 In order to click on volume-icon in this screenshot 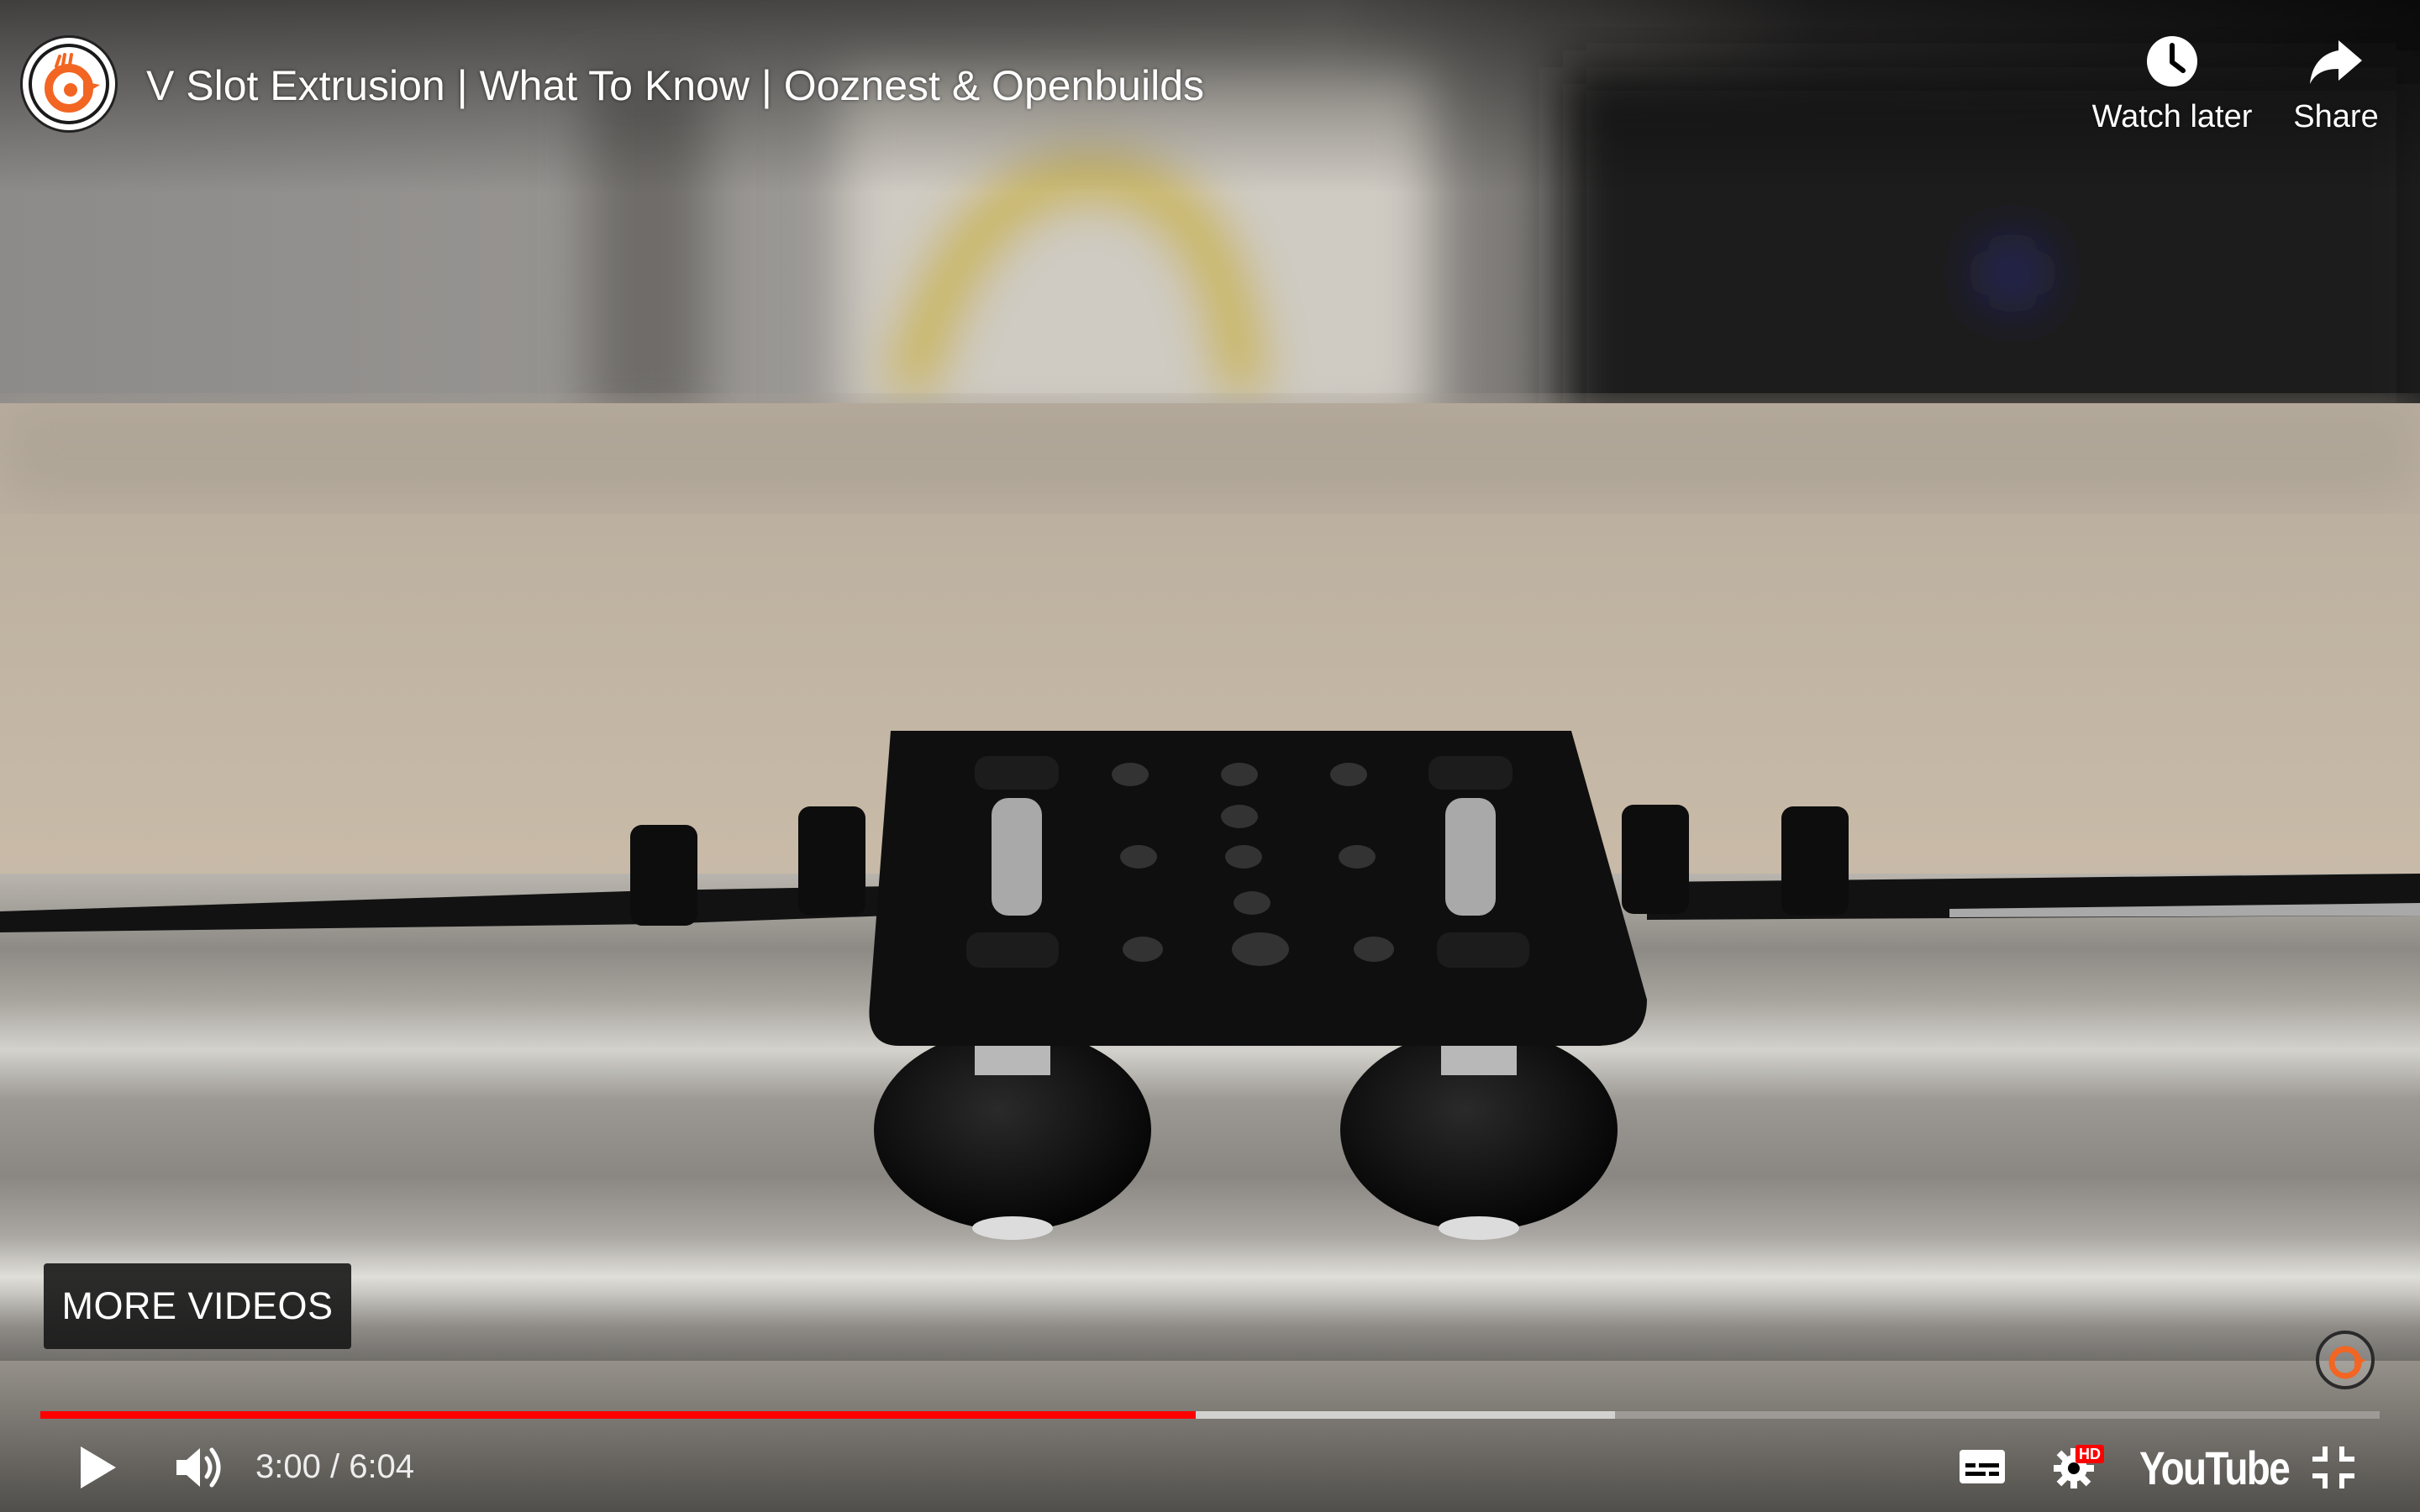, I will do `click(200, 1467)`.